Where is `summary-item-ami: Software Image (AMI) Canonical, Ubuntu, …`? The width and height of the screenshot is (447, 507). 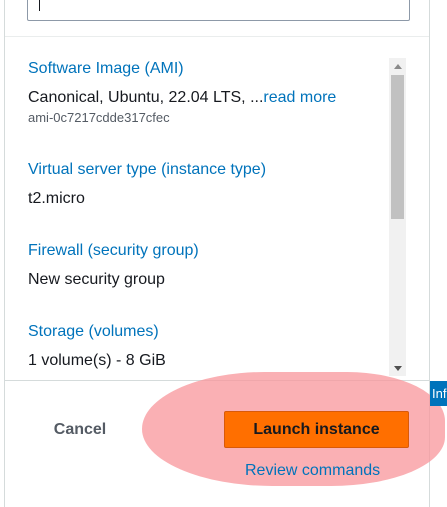
summary-item-ami: Software Image (AMI) Canonical, Ubuntu, … is located at coordinates (182, 92).